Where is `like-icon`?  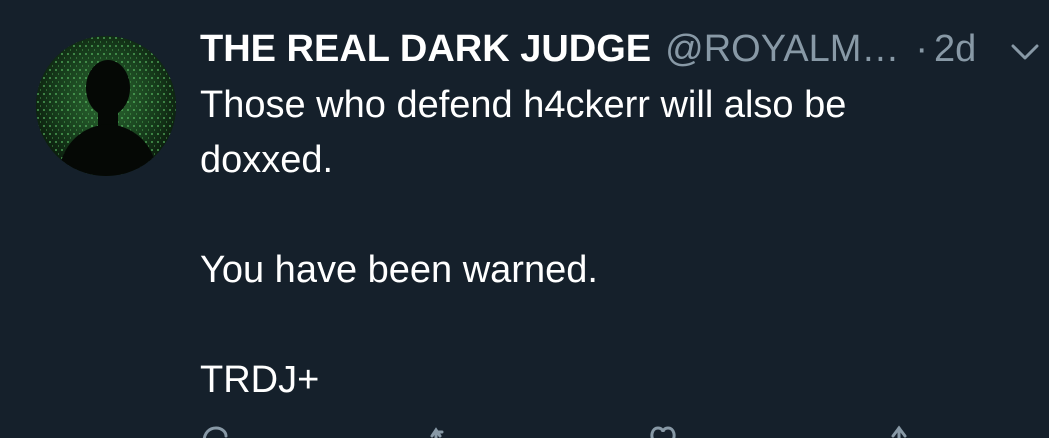 like-icon is located at coordinates (663, 431).